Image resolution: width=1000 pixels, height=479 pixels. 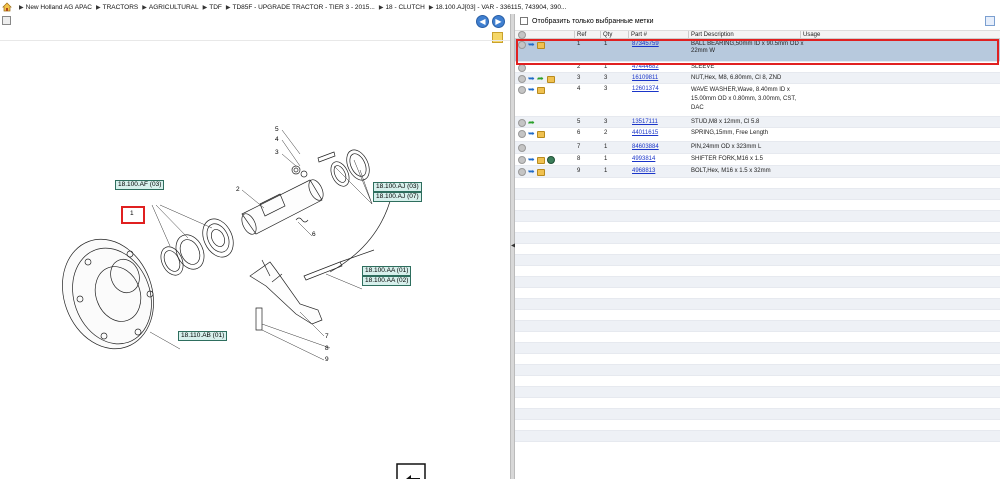 I want to click on part-number-link: 13517111, so click(x=645, y=122).